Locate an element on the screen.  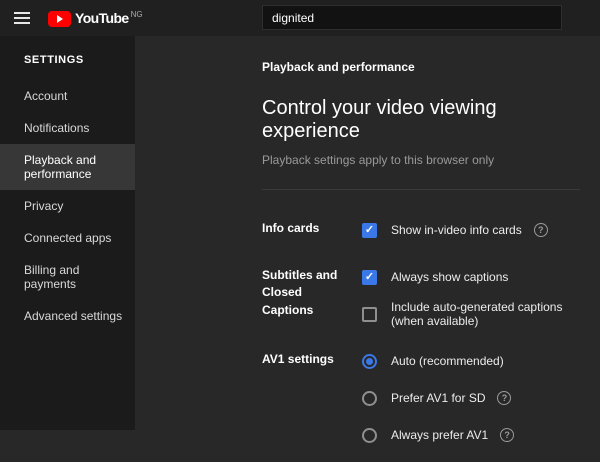
sidebar-item-privacy: Privacy is located at coordinates (67, 206).